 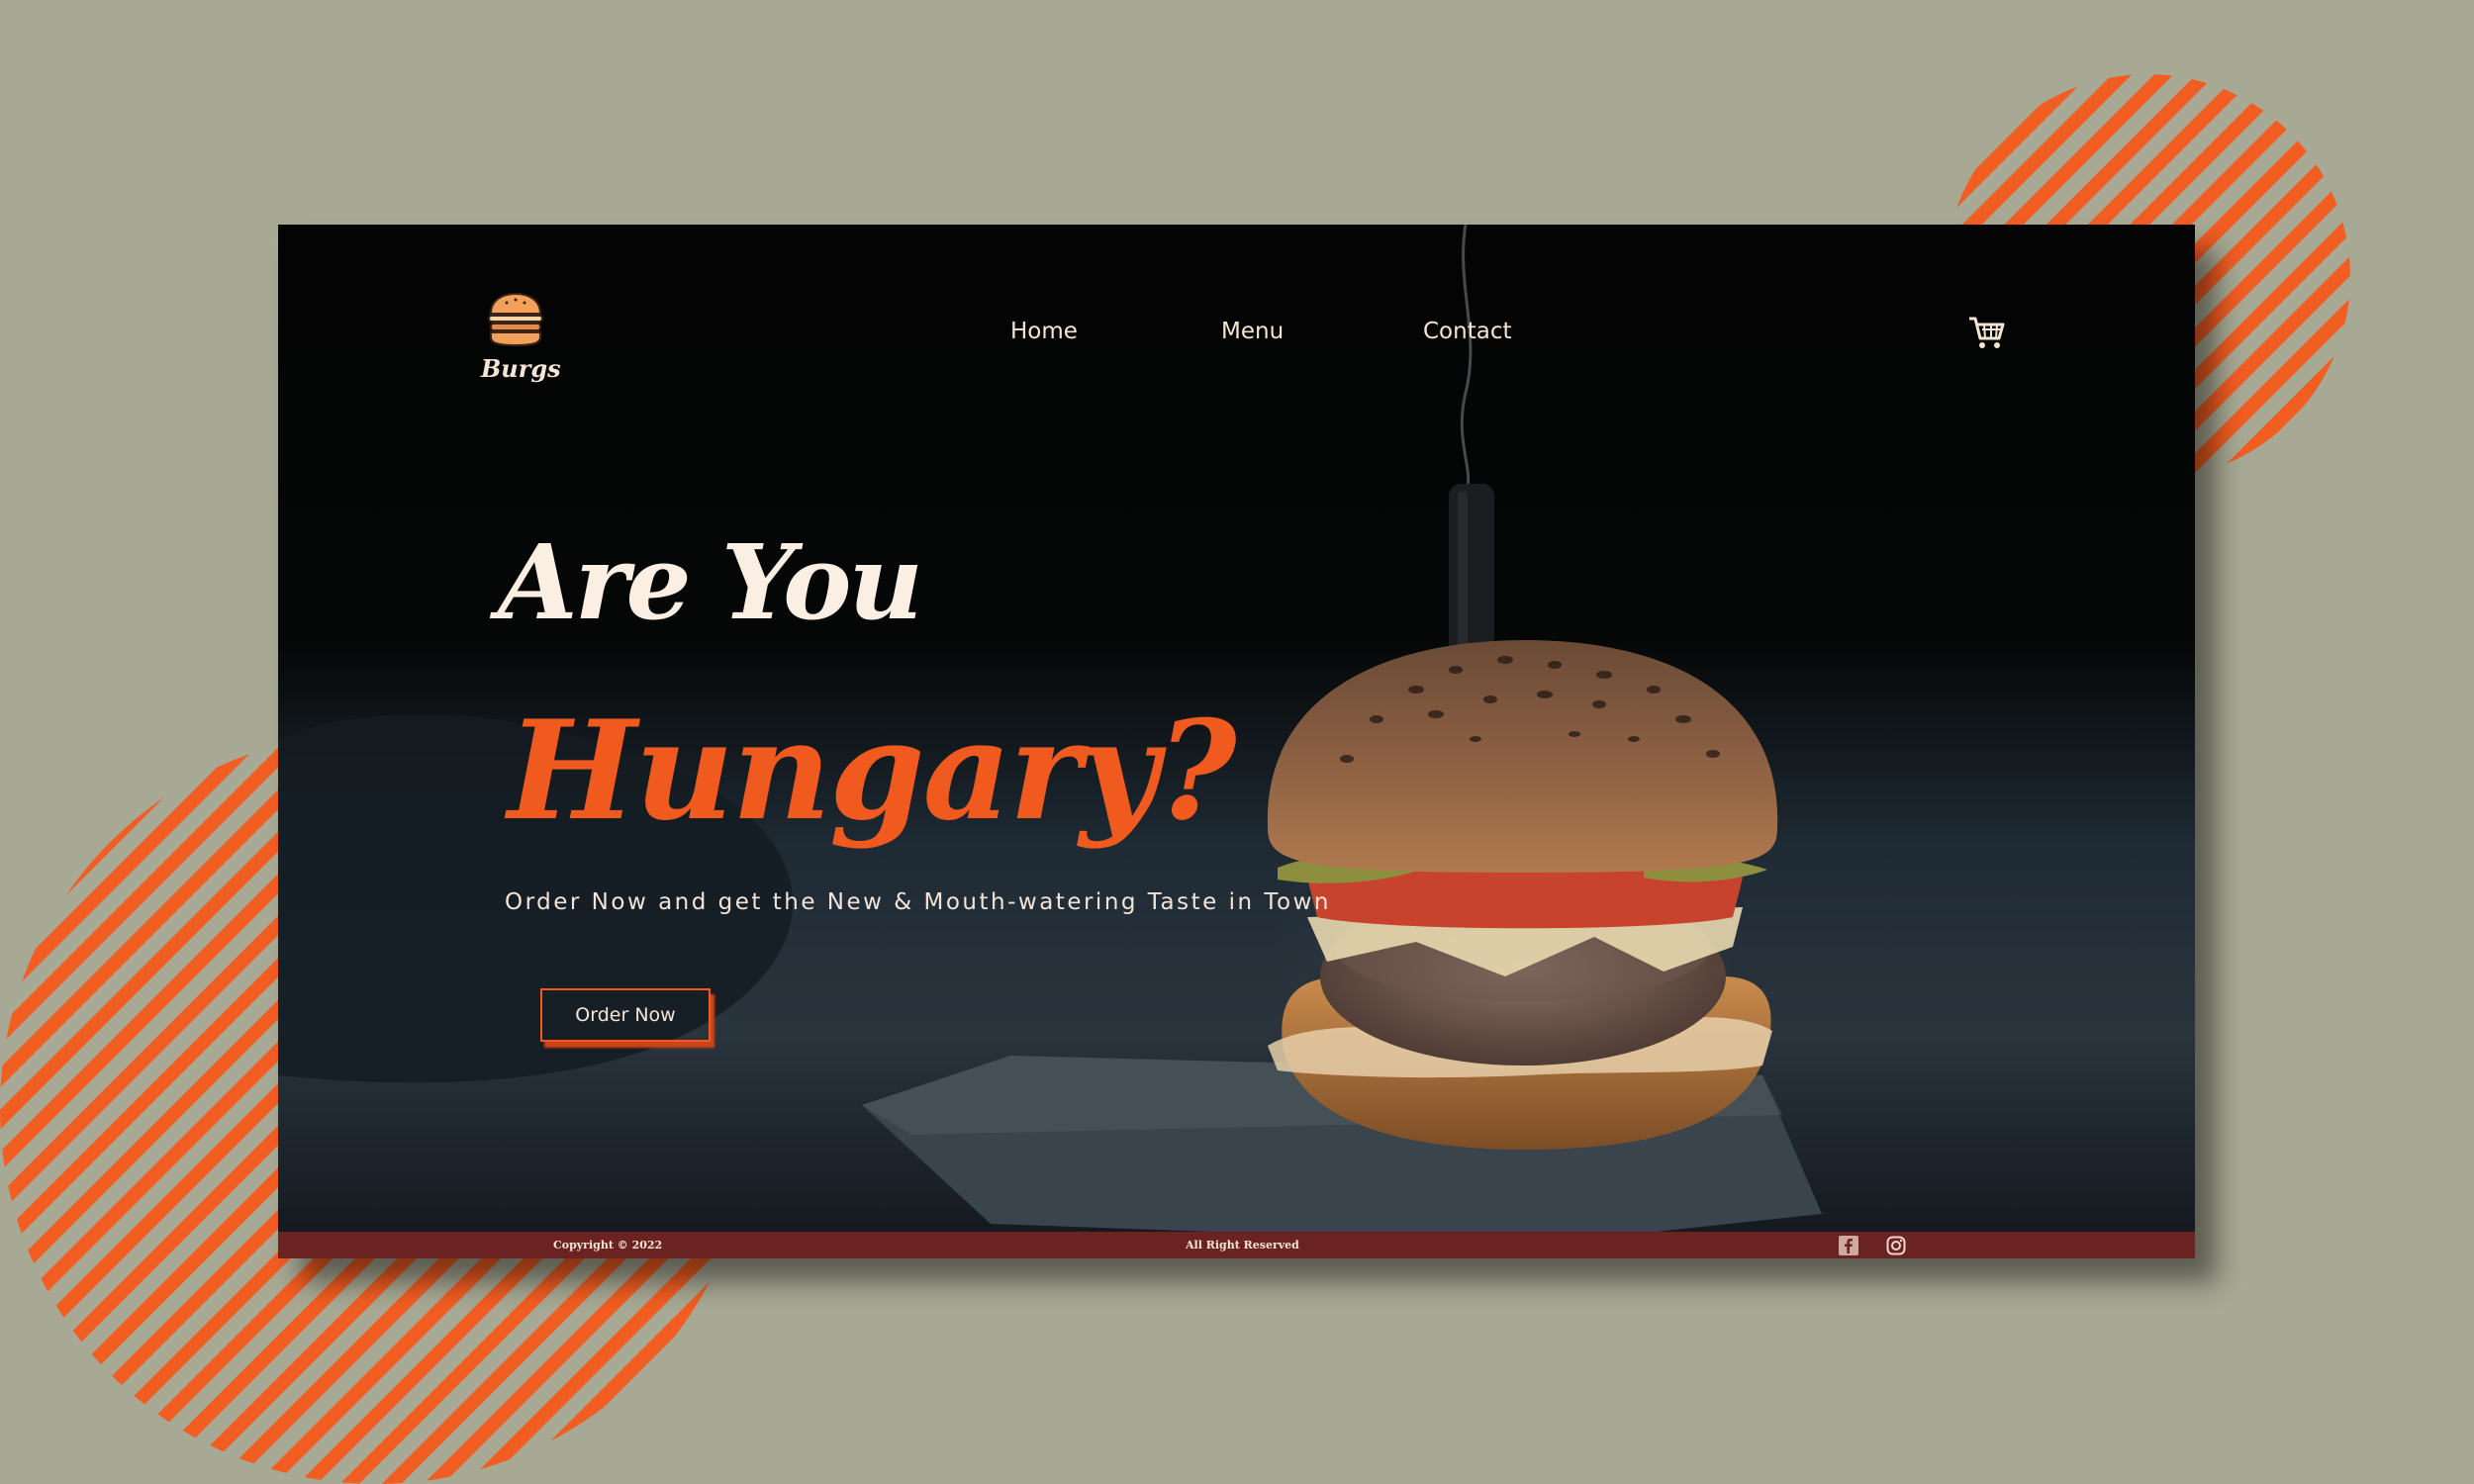 I want to click on main-nav: Home Menu Contact, so click(x=1236, y=338).